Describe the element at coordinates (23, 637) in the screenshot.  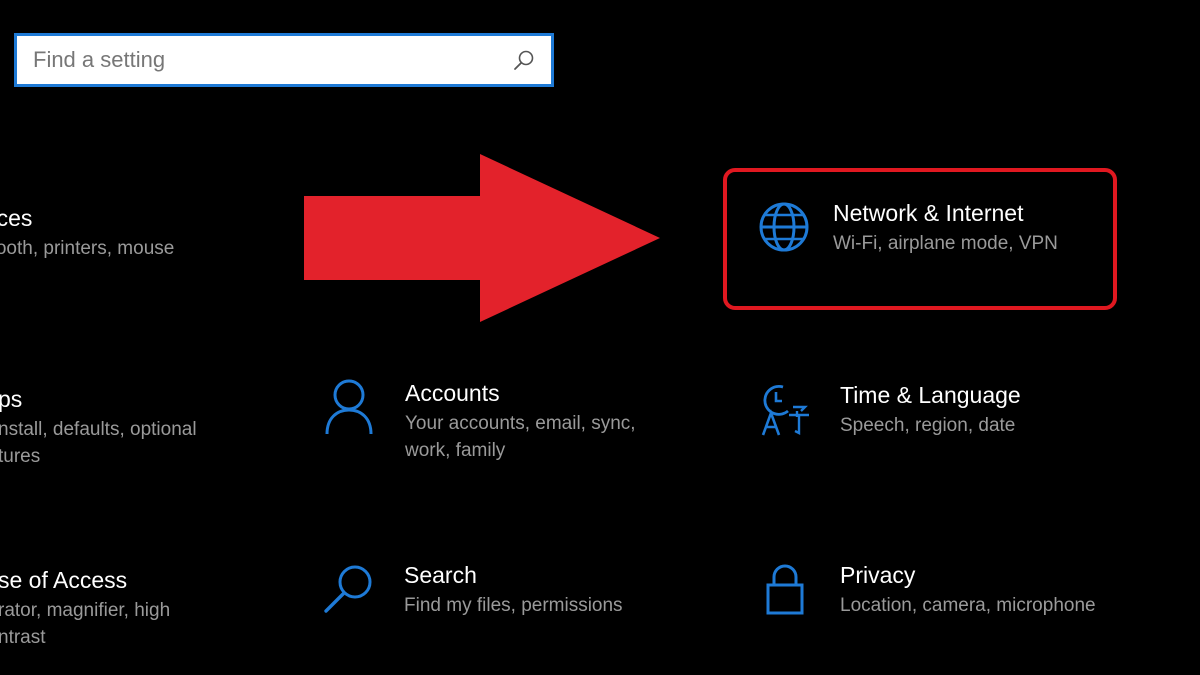
I see `tile-ease-of-access-desc-line2: ntrast` at that location.